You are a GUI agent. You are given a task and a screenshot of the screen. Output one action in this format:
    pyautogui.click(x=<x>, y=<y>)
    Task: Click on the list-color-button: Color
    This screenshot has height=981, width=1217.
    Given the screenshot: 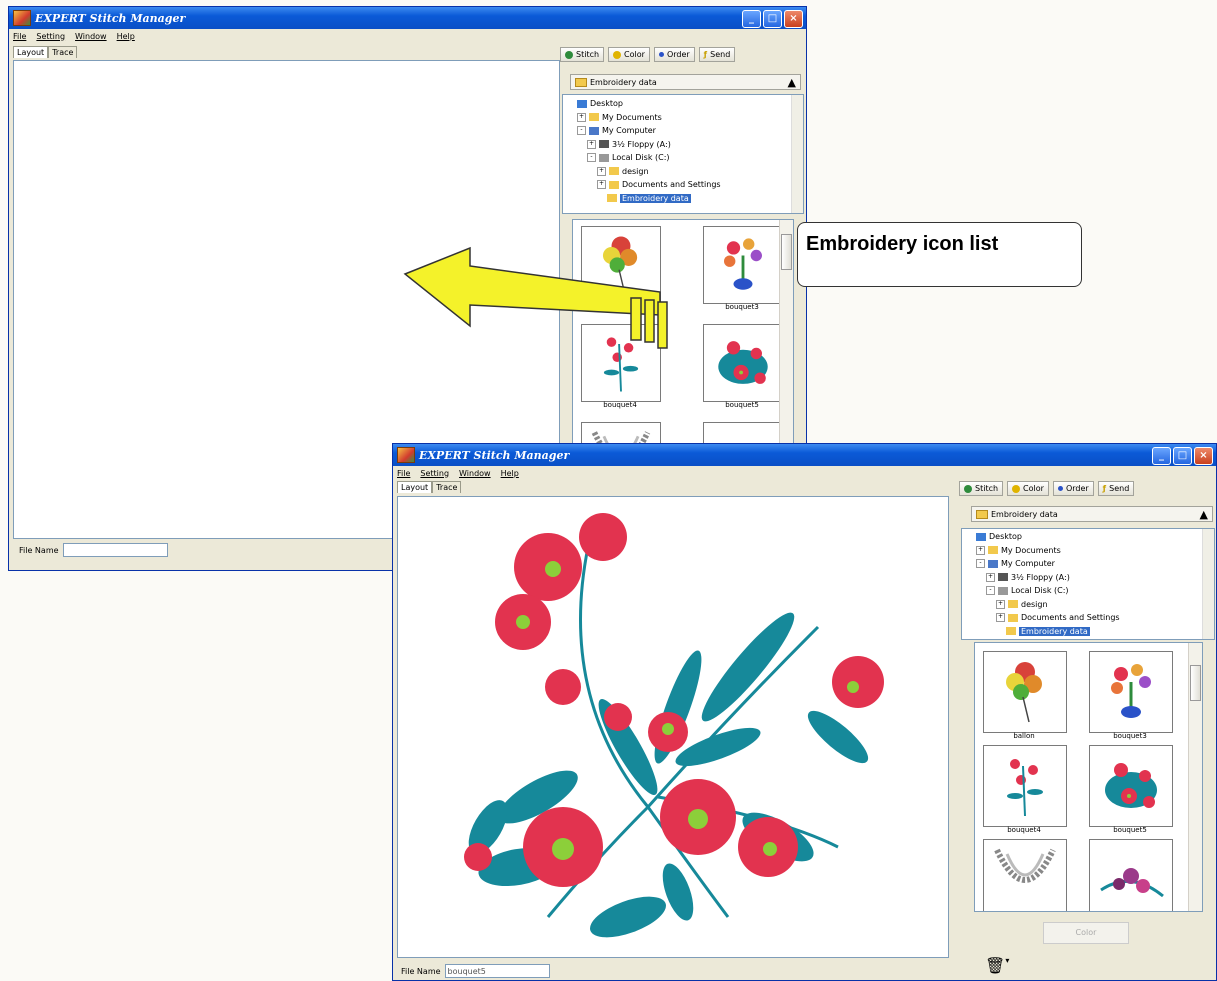 What is the action you would take?
    pyautogui.click(x=1086, y=933)
    